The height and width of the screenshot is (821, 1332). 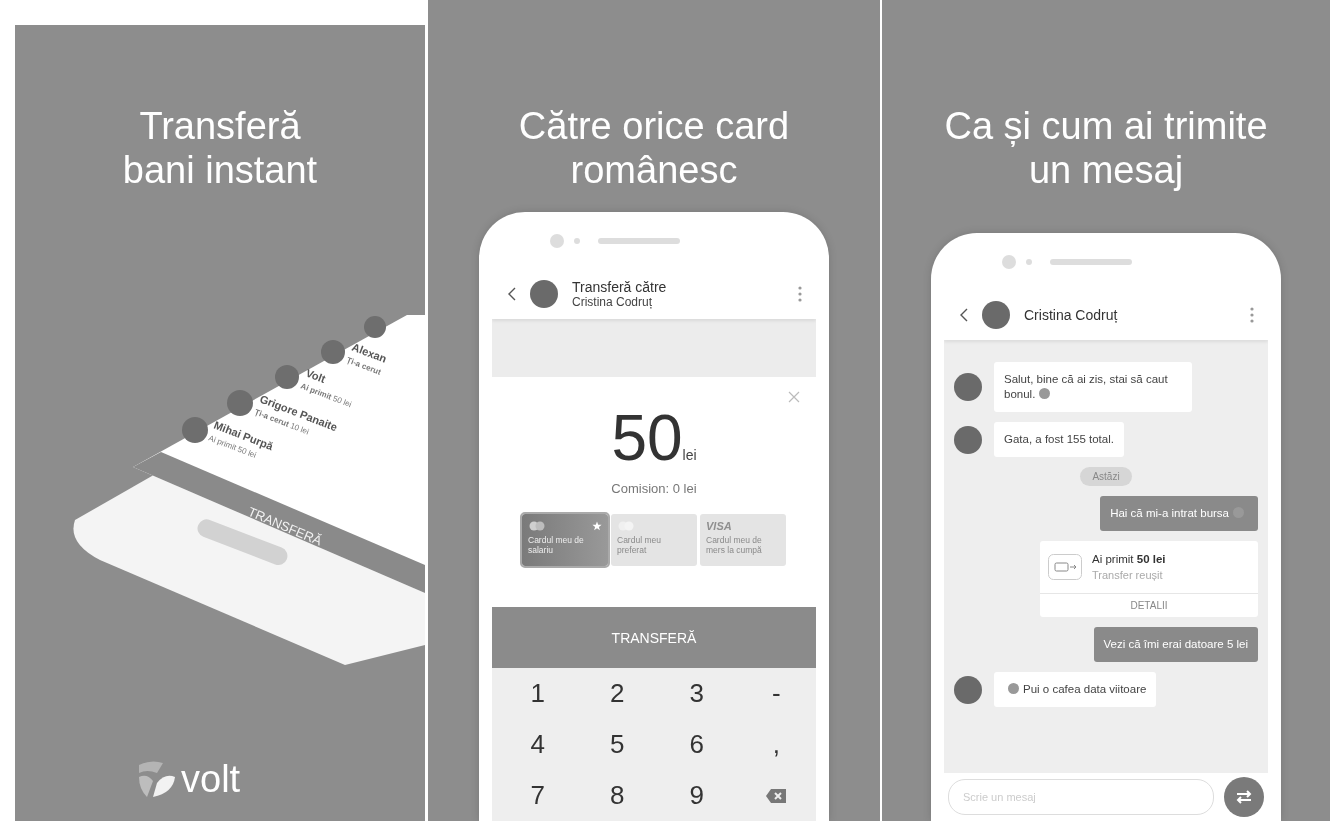 I want to click on payment-card: Cardul meu de salariu, so click(x=565, y=540).